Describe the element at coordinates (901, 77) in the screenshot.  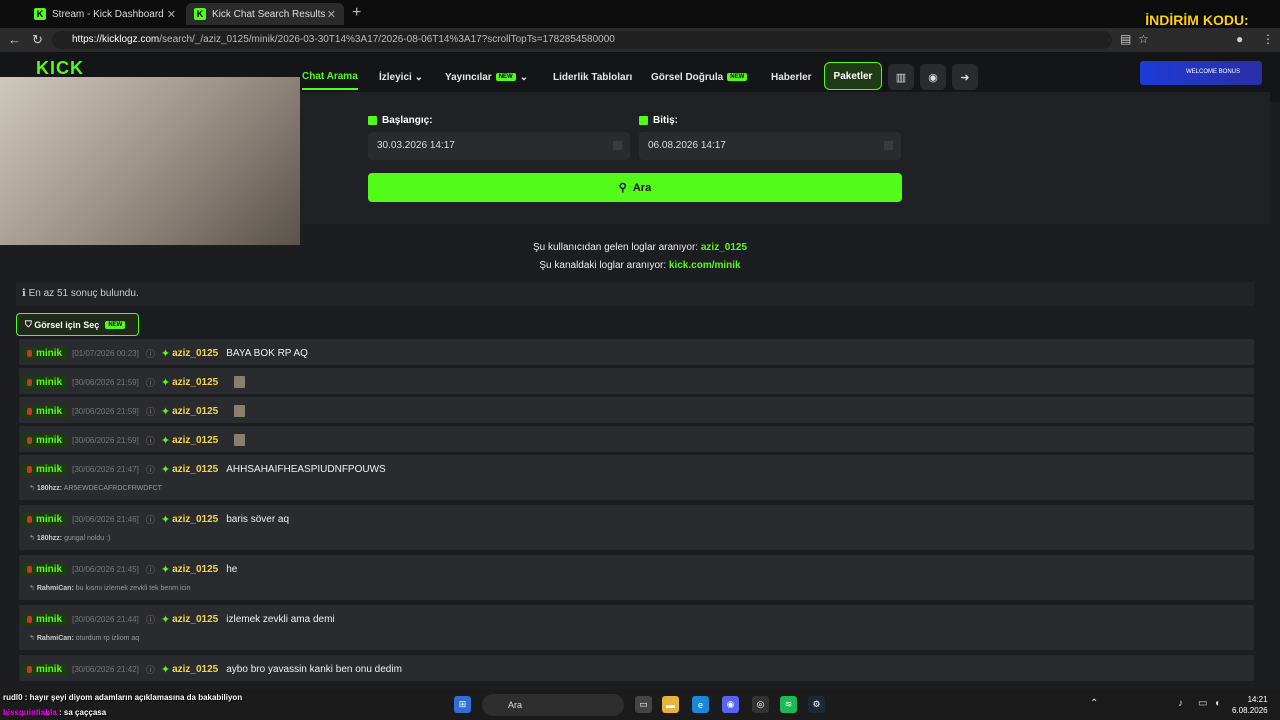
I see `stats-chart-icon: ▥` at that location.